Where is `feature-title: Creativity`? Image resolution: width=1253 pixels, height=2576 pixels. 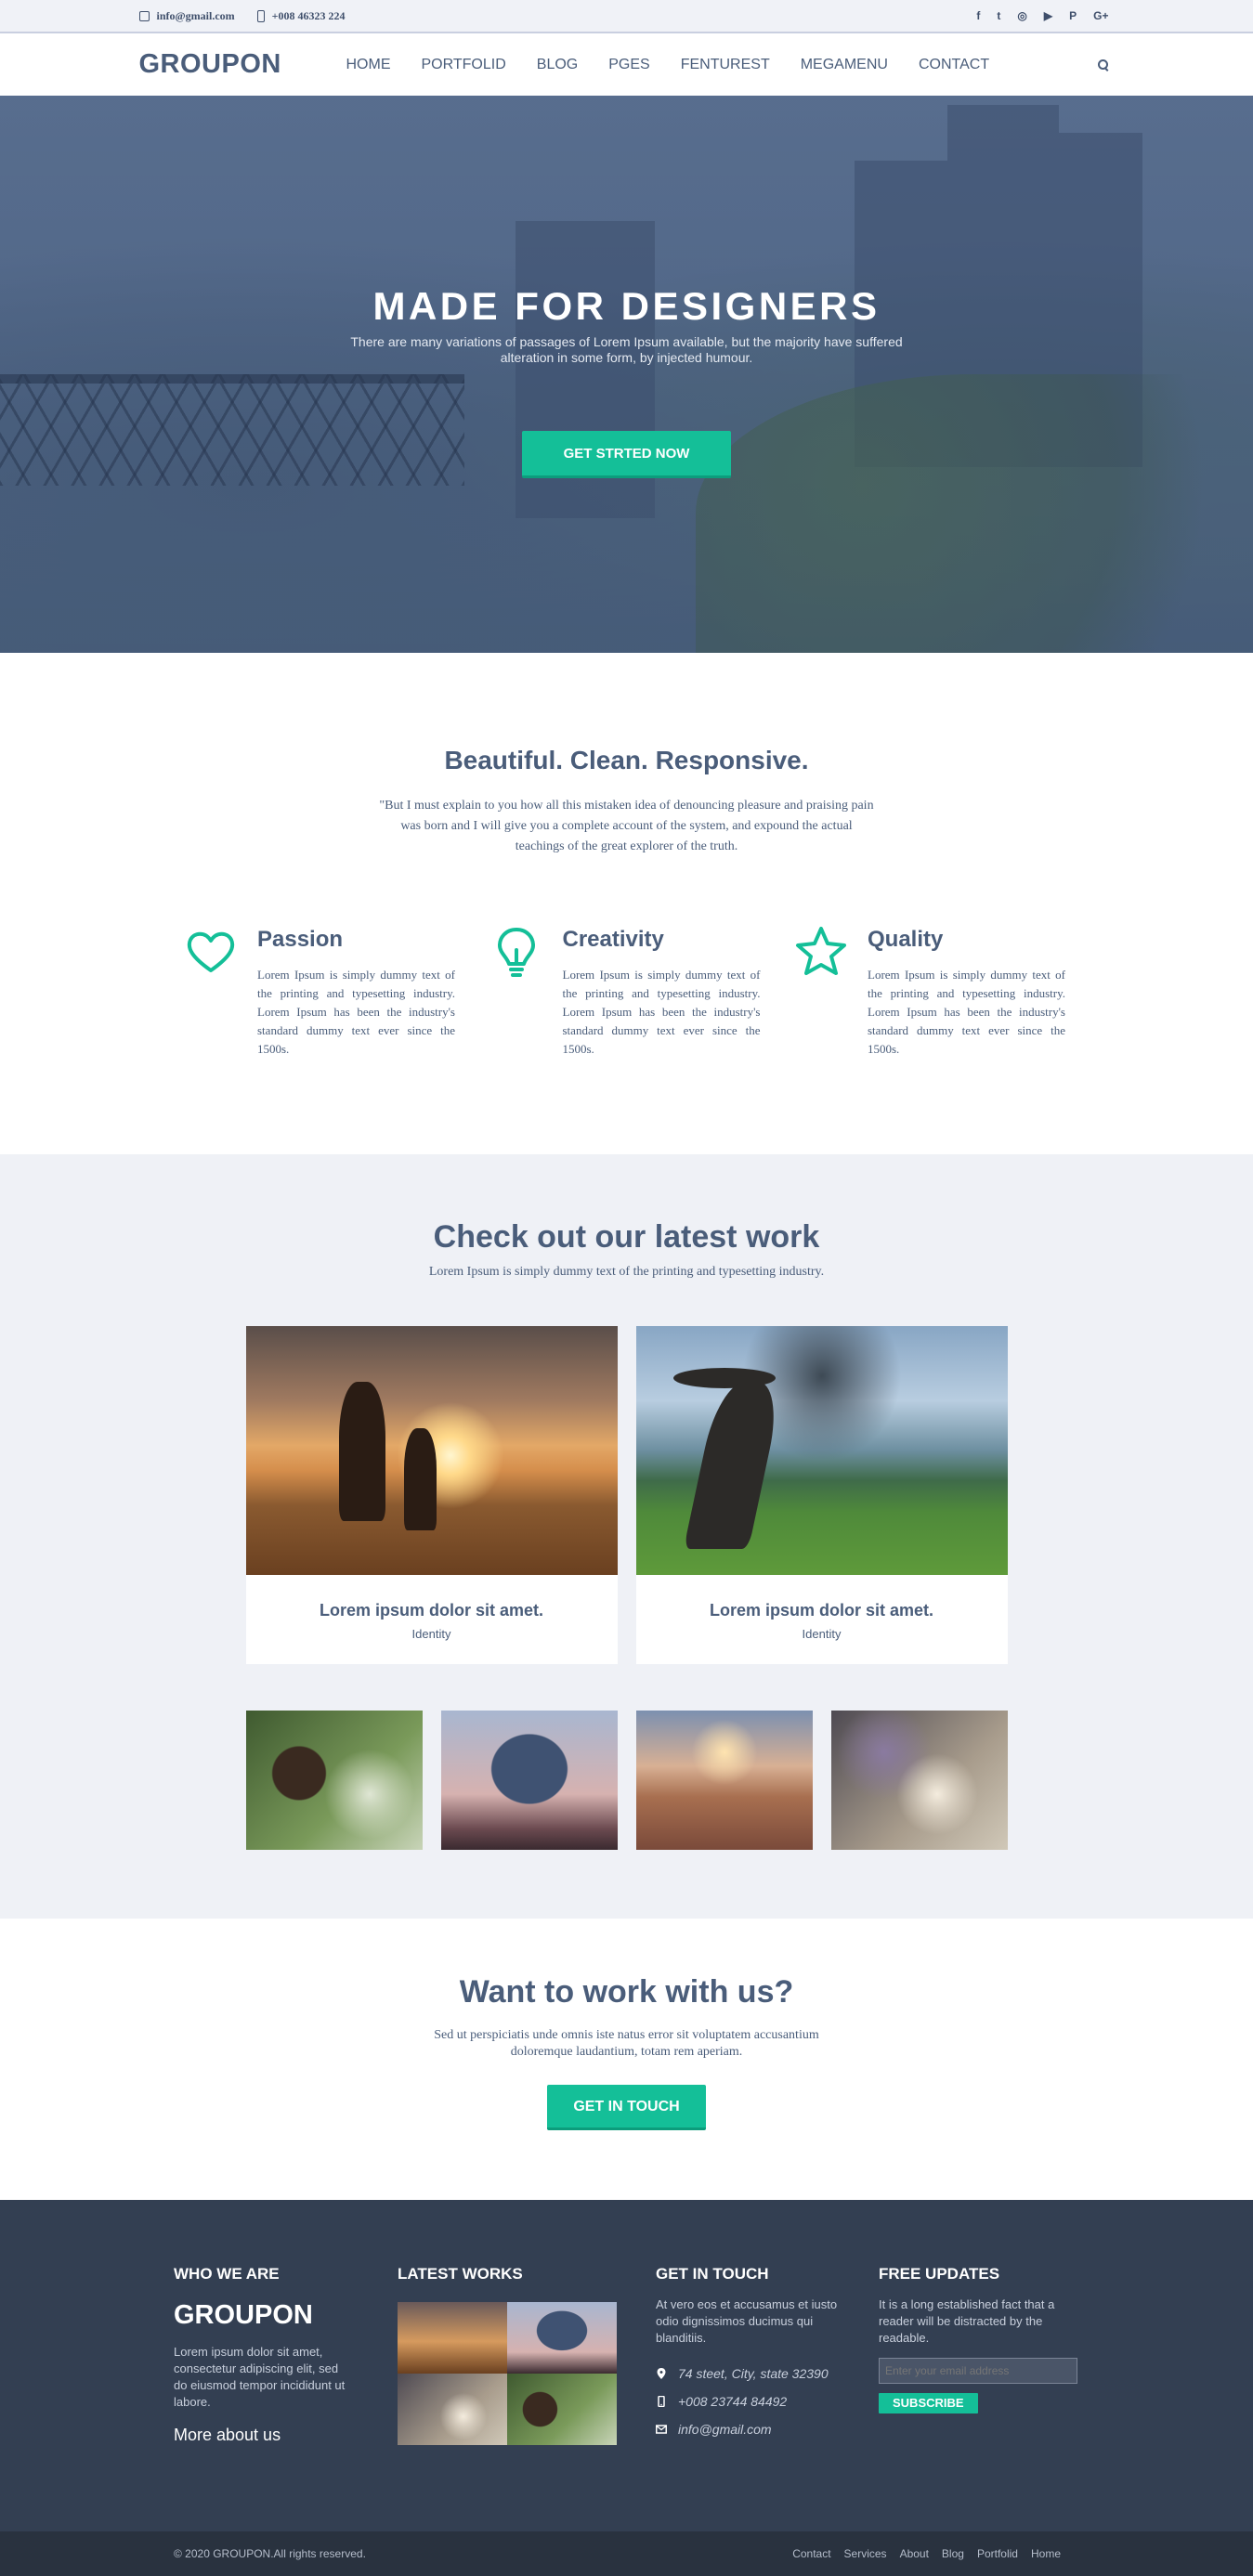
feature-title: Creativity is located at coordinates (613, 939).